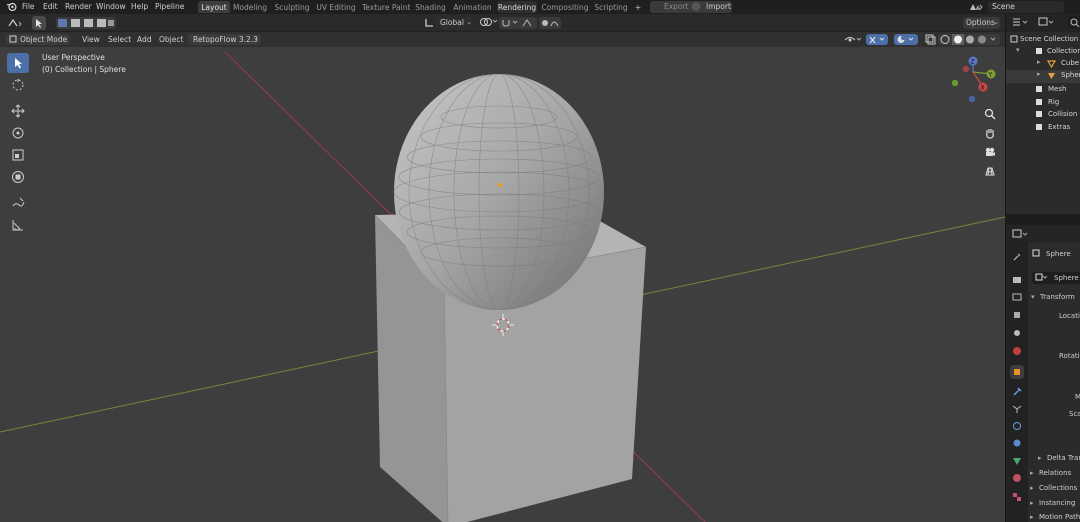  I want to click on annotate-tool, so click(18, 203).